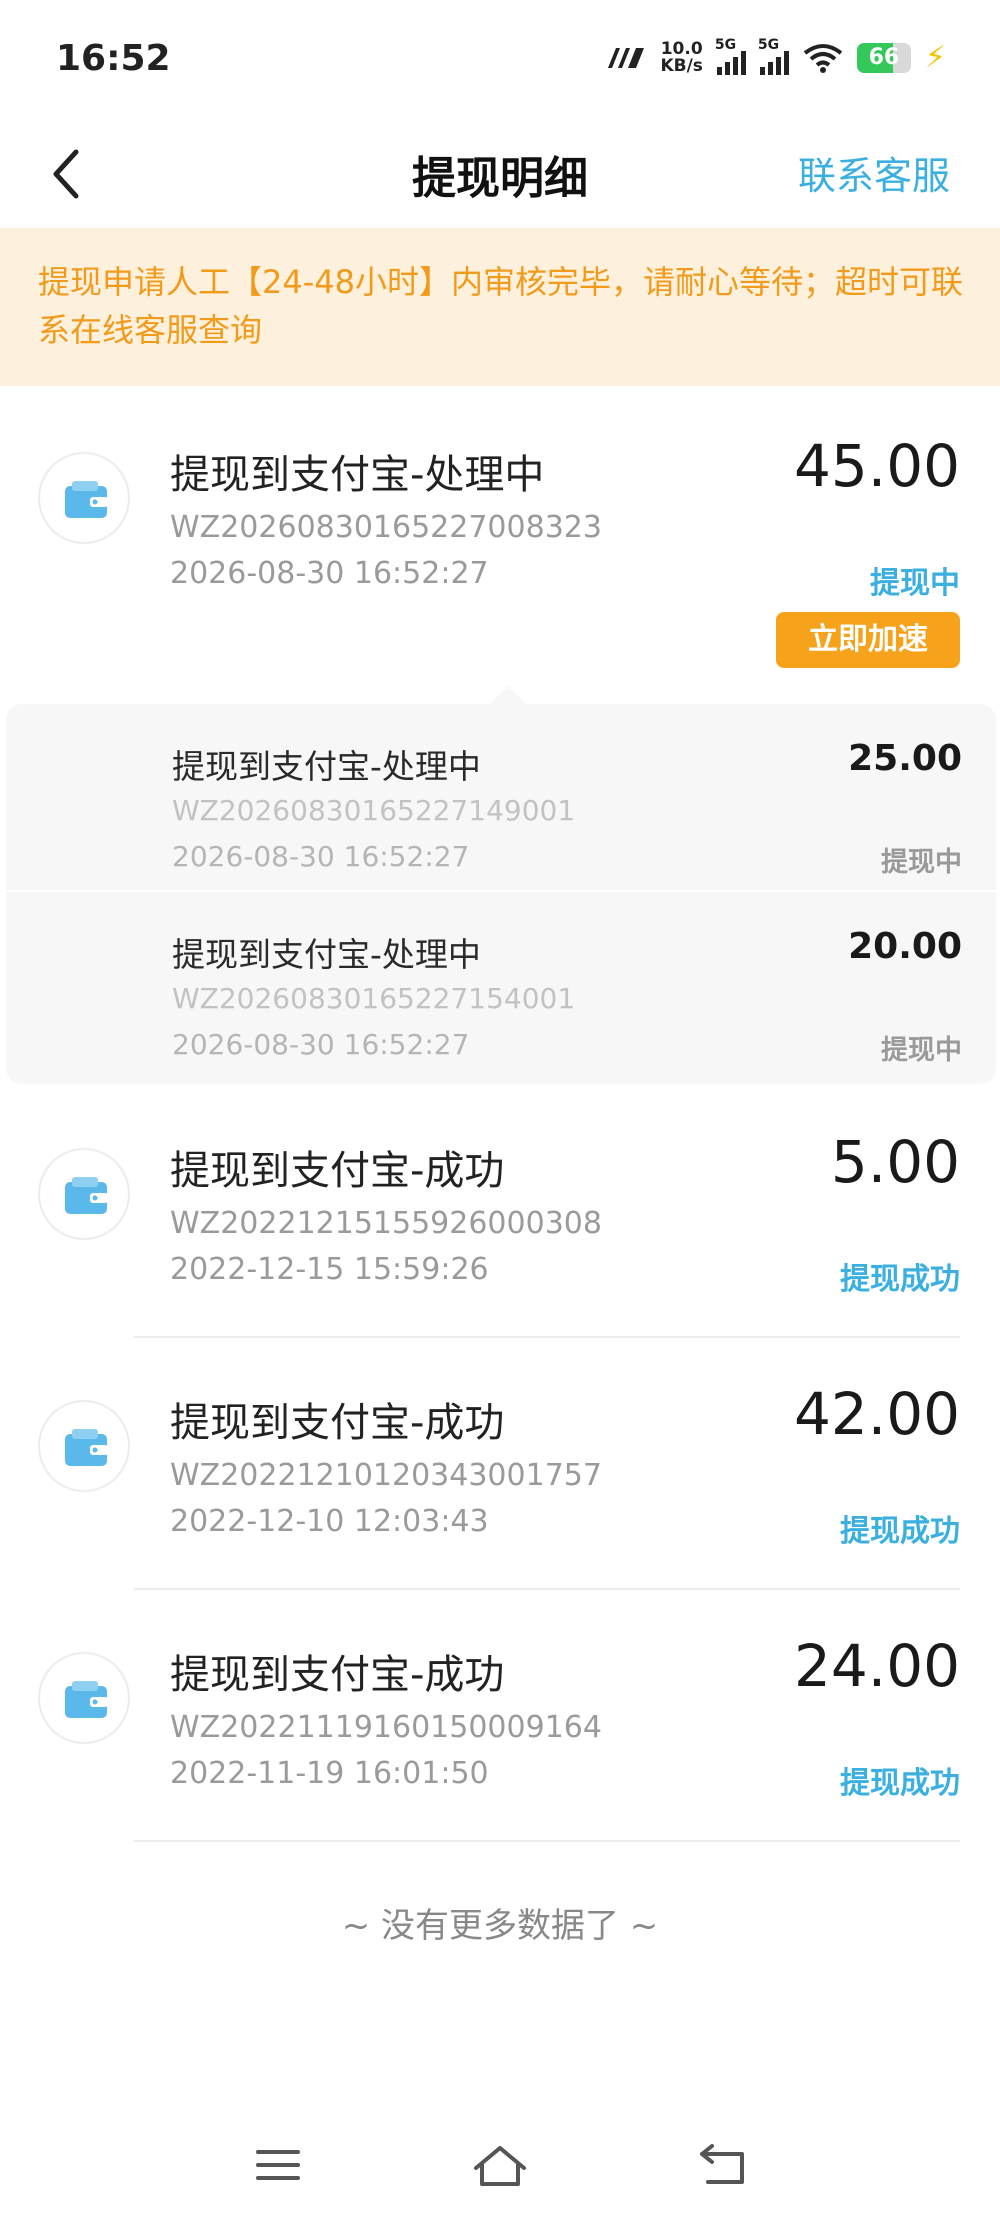 The image size is (1000, 2222). I want to click on net-speed-value: 10.0, so click(681, 48).